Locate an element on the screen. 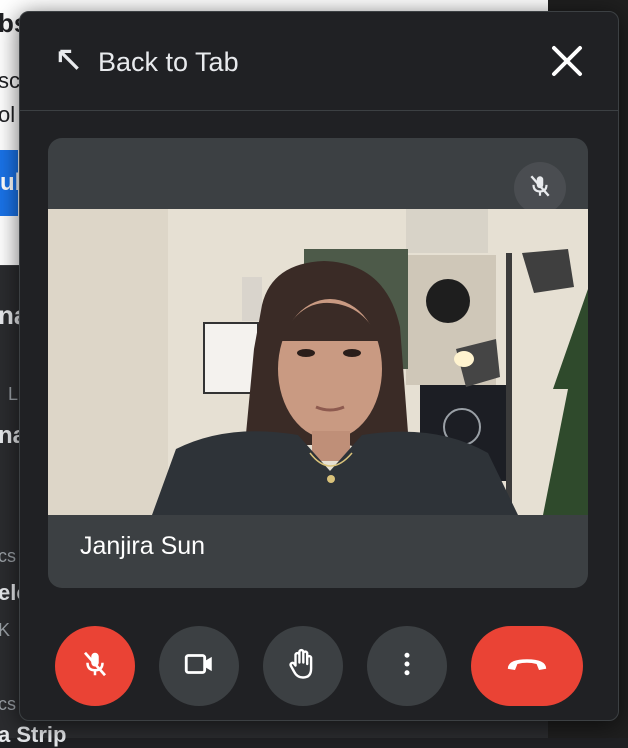 The width and height of the screenshot is (628, 748). videocam-icon is located at coordinates (199, 666).